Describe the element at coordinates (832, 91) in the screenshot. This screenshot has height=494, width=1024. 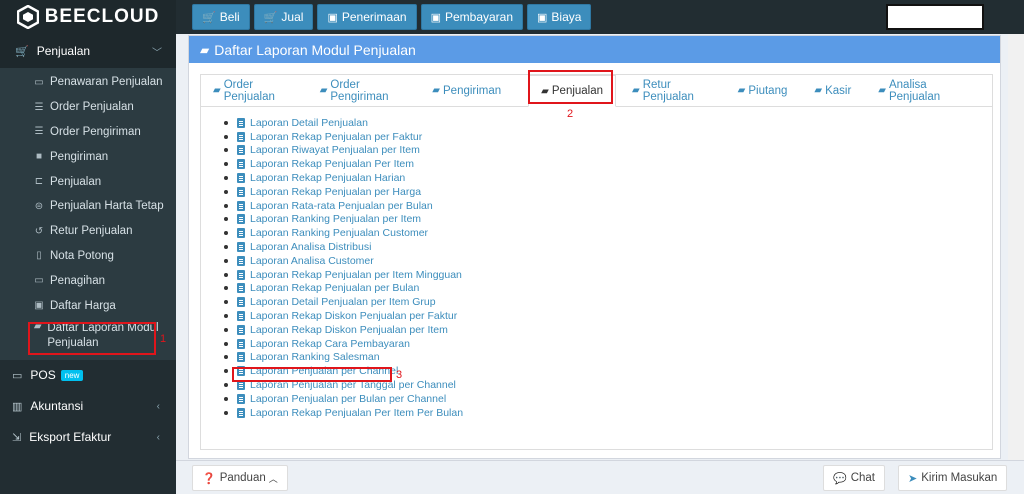
I see `tab-kasir: ▰ Kasir` at that location.